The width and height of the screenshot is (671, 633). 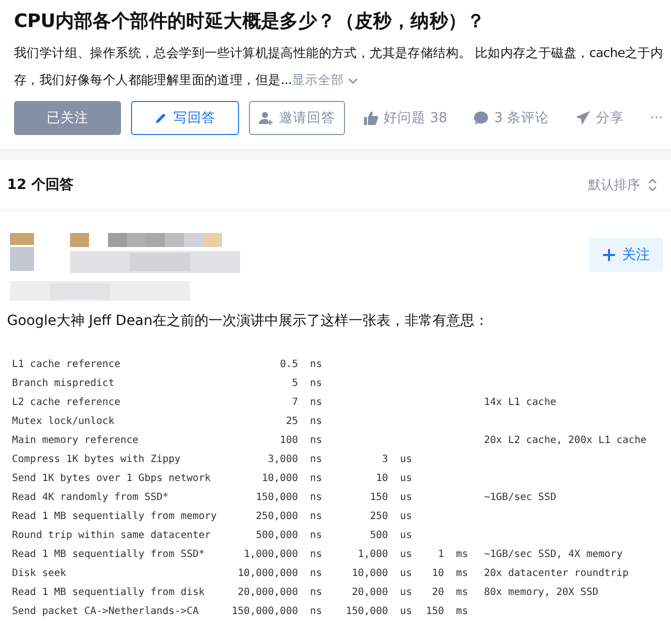 What do you see at coordinates (267, 593) in the screenshot?
I see `table-cell-text: 20,000,000` at bounding box center [267, 593].